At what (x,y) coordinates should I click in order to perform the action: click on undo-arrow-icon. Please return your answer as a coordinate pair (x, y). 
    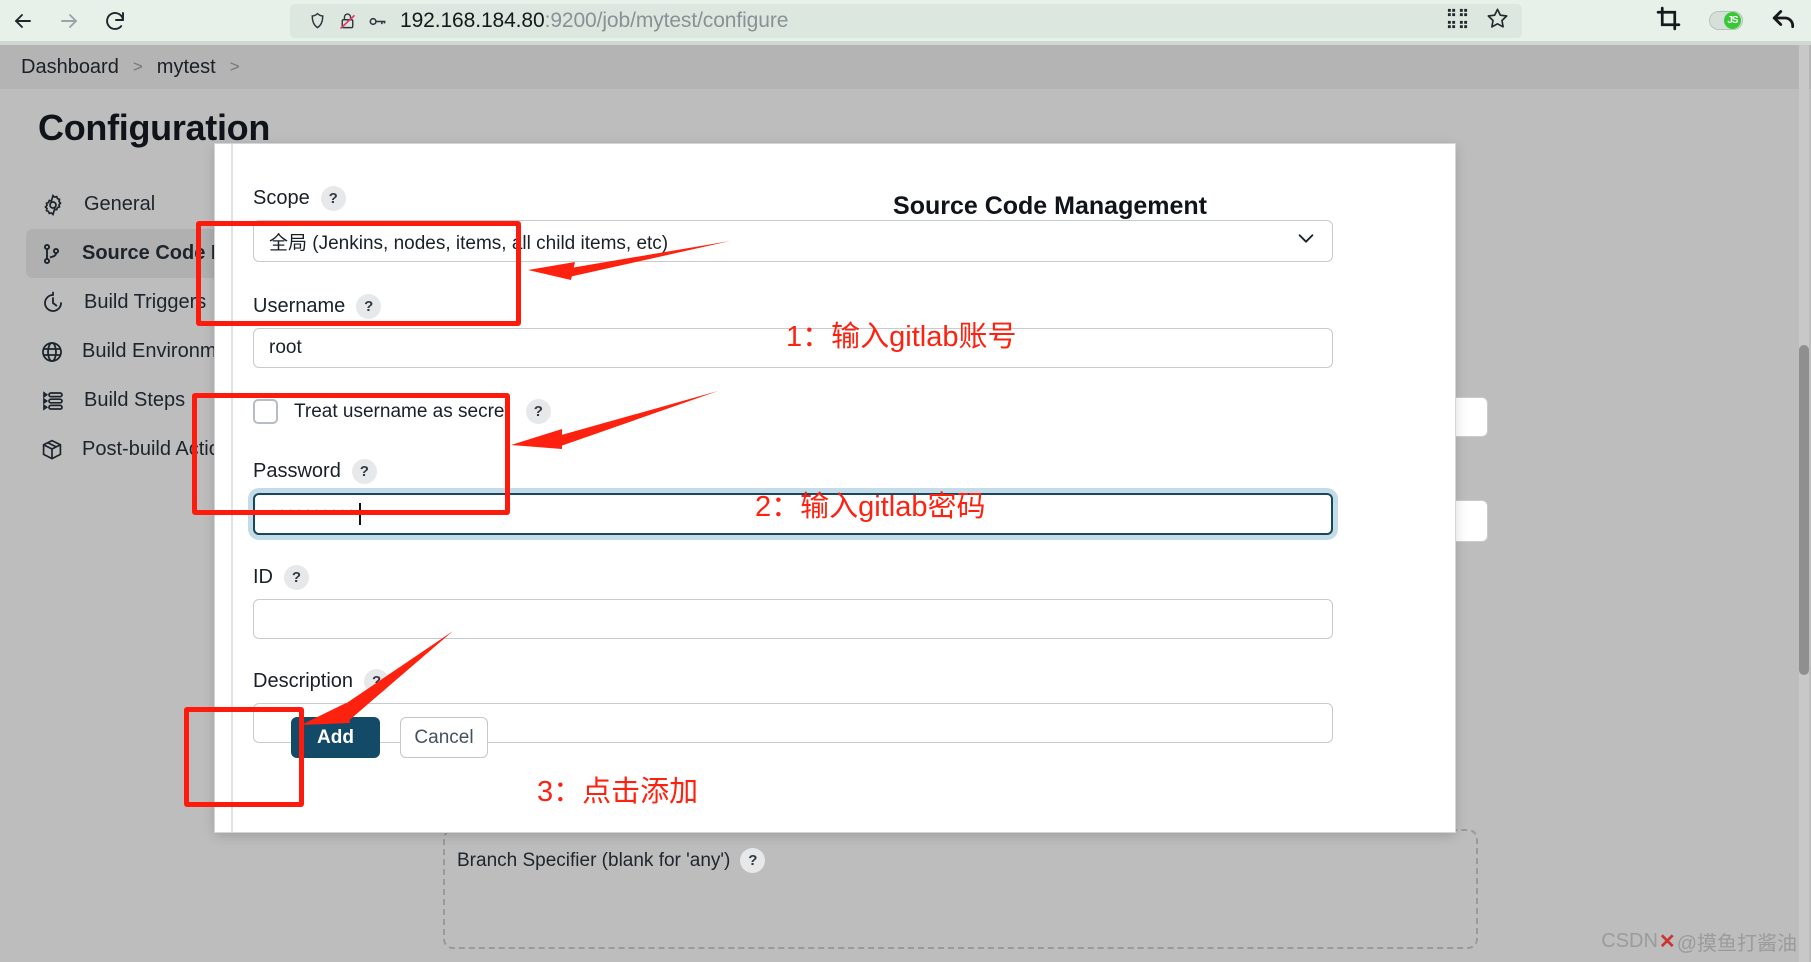
    Looking at the image, I should click on (1784, 20).